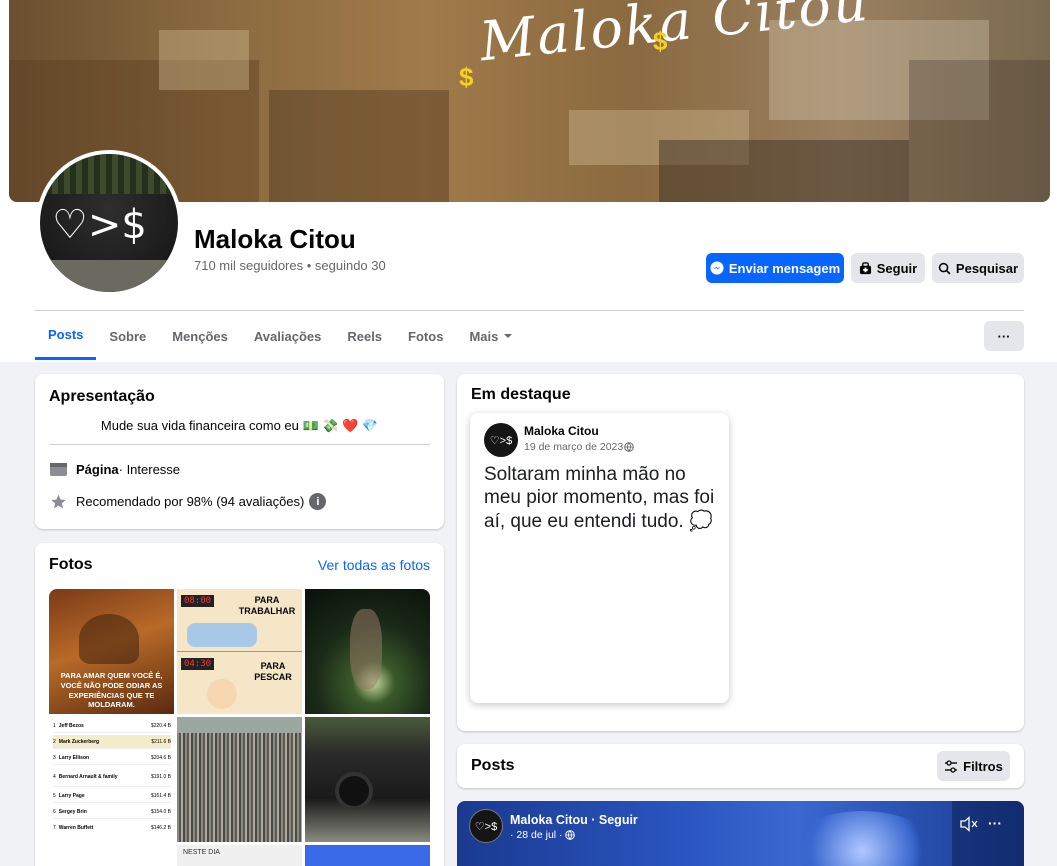 Image resolution: width=1057 pixels, height=866 pixels. Describe the element at coordinates (987, 268) in the screenshot. I see `search-label: Pesquisar` at that location.